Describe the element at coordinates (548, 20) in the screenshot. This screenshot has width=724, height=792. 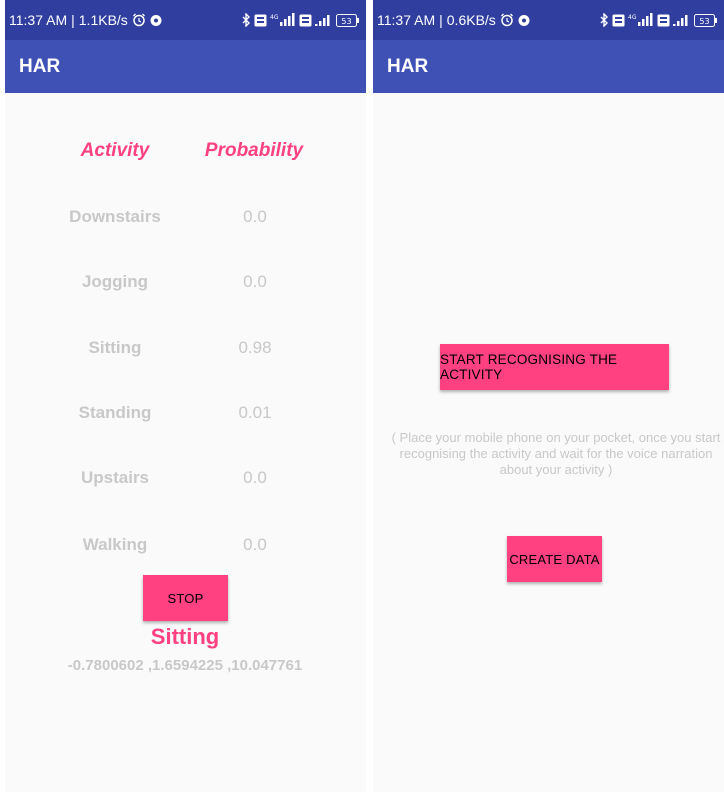
I see `status-bar: 11:37 AM | 0.6KB/s 4G 53` at that location.